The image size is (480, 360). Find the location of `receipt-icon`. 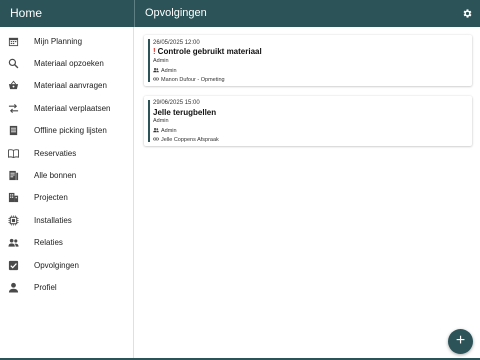

receipt-icon is located at coordinates (14, 175).